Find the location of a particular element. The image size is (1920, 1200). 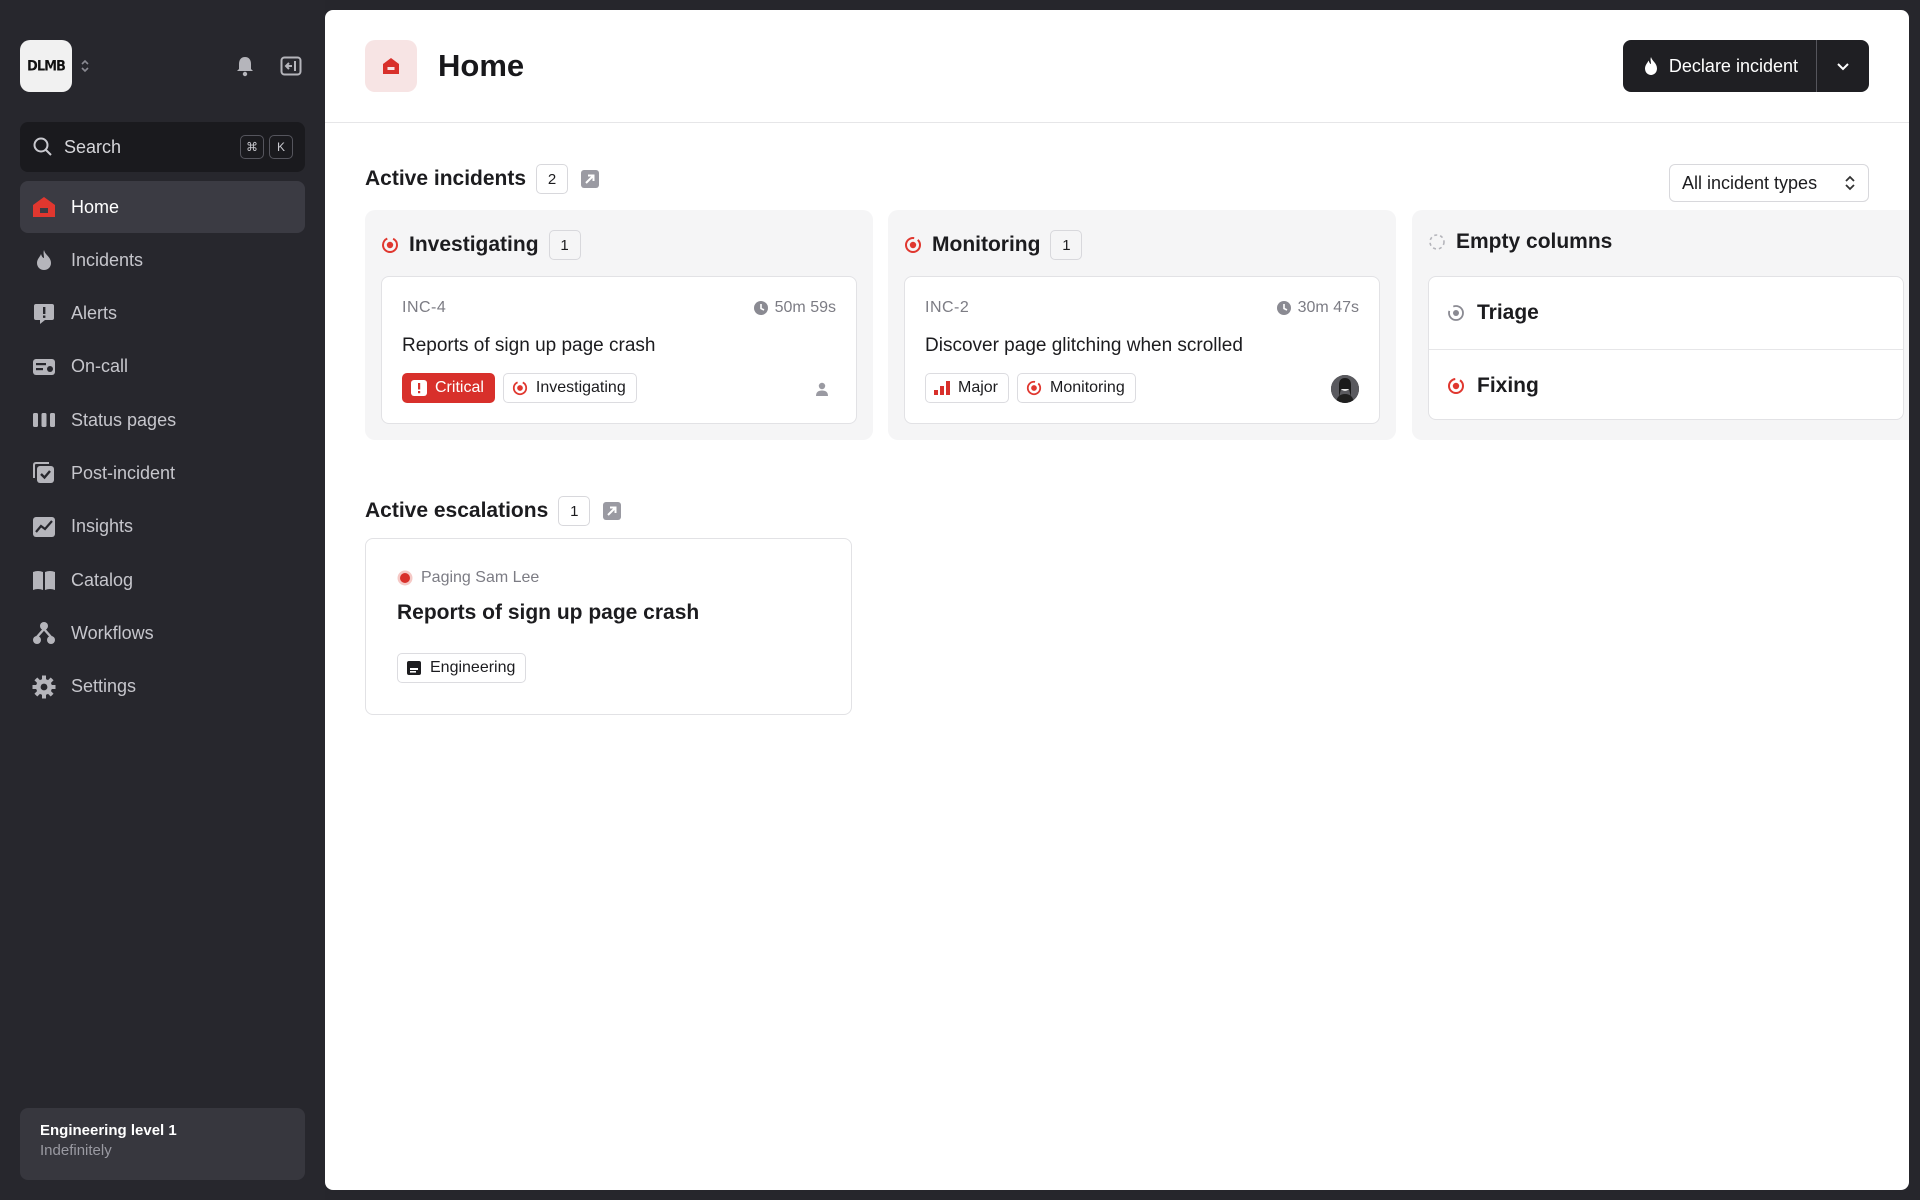

avatar is located at coordinates (1345, 389).